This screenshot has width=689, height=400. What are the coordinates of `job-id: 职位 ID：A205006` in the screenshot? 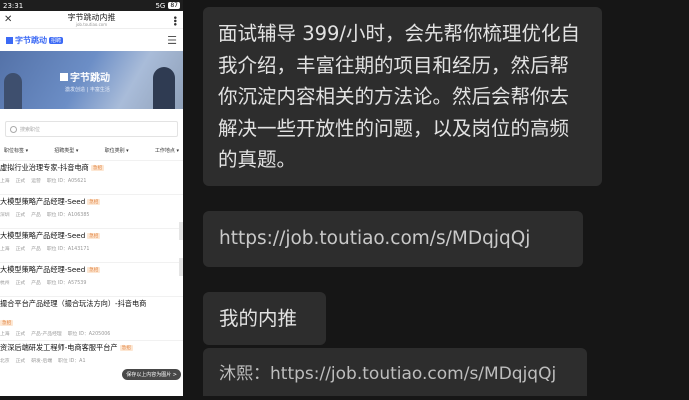 It's located at (89, 334).